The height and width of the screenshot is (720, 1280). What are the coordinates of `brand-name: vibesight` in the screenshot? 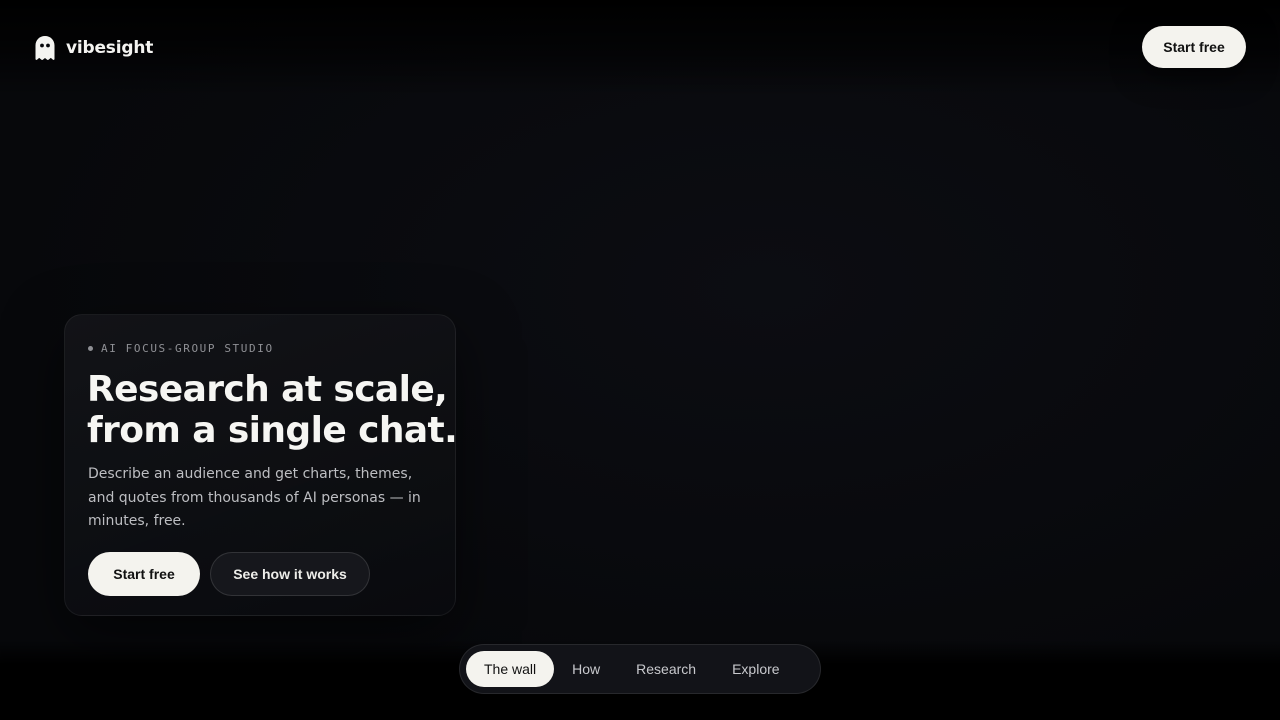 It's located at (110, 48).